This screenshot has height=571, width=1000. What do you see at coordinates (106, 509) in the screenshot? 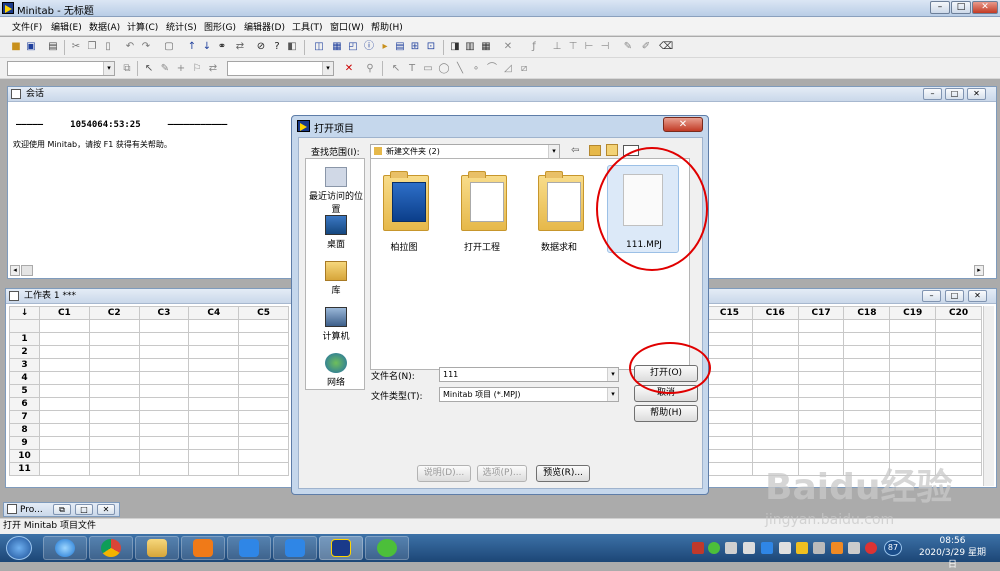
I see `project-close-button: ✕` at bounding box center [106, 509].